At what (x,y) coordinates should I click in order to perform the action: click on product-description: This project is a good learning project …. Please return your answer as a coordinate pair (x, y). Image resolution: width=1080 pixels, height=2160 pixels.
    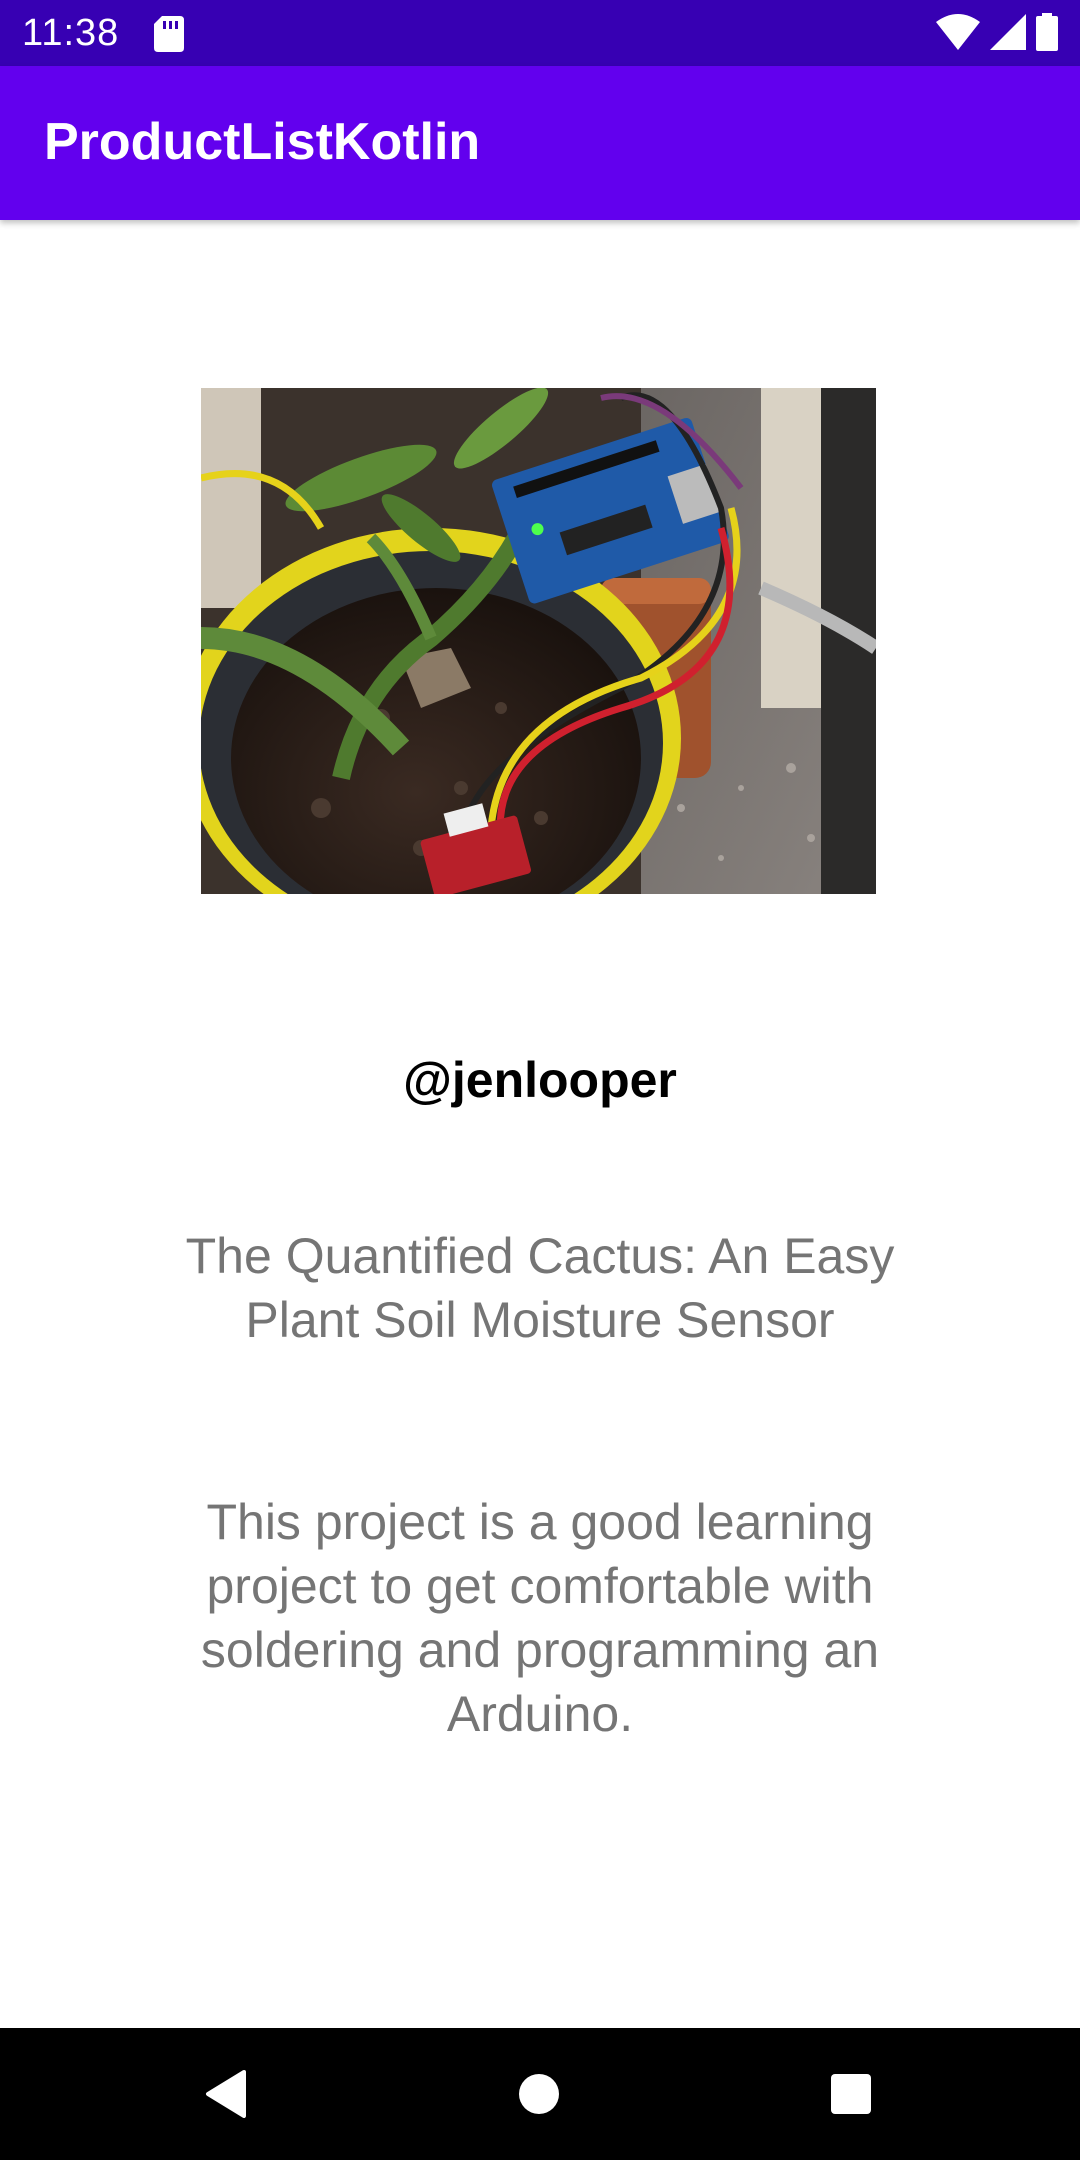
    Looking at the image, I should click on (540, 1618).